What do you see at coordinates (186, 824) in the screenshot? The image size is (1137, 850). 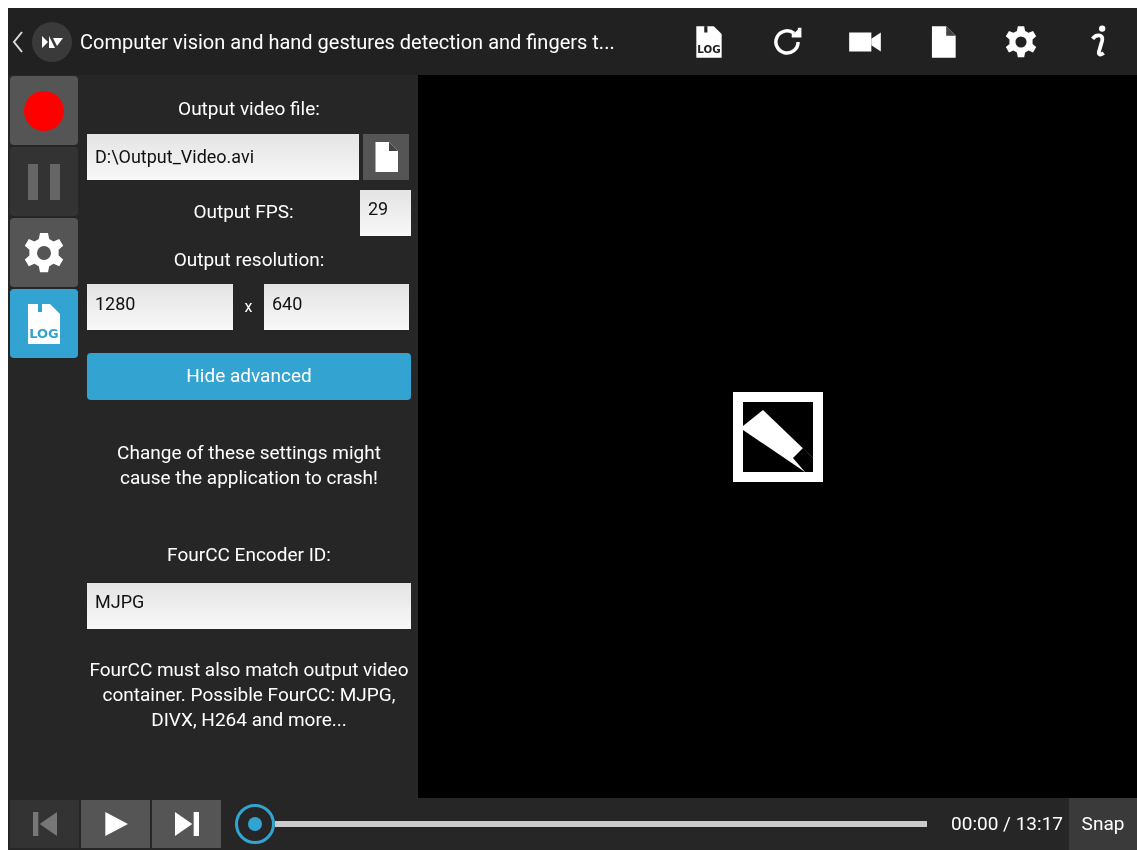 I see `next-button` at bounding box center [186, 824].